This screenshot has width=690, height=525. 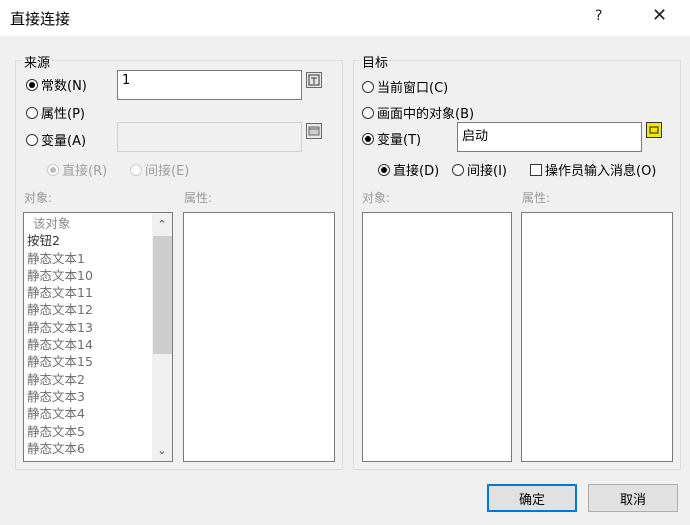 I want to click on target-group-title: 目标, so click(x=375, y=61).